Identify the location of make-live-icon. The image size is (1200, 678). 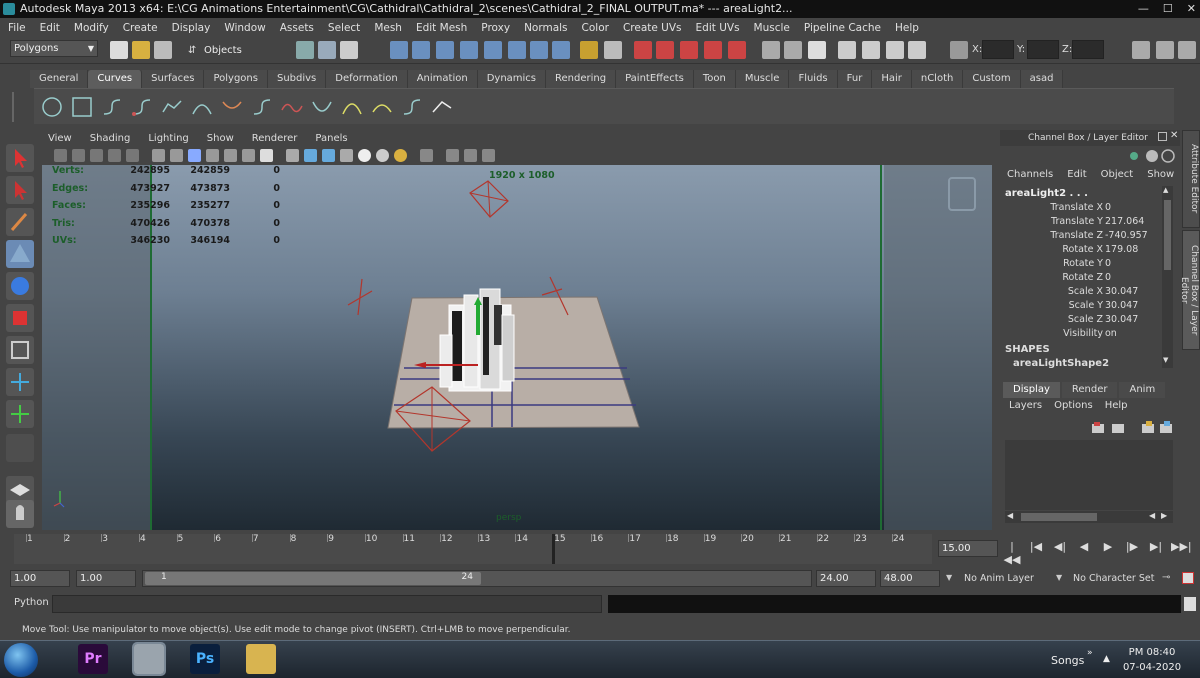
(493, 50).